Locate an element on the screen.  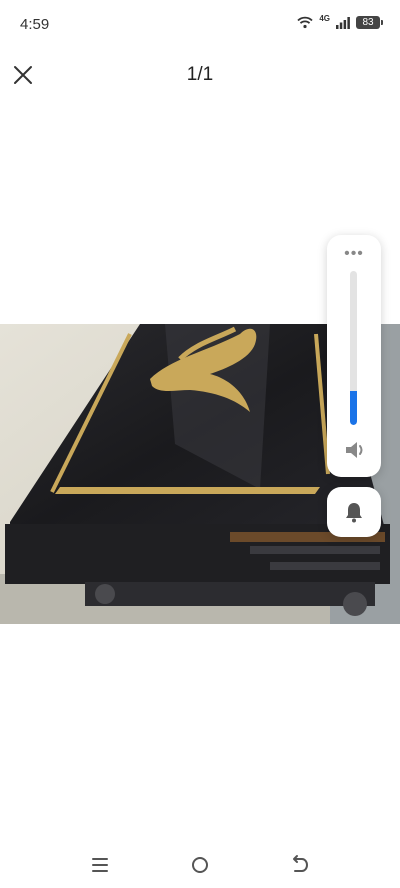
battery-icon: 83 is located at coordinates (369, 22).